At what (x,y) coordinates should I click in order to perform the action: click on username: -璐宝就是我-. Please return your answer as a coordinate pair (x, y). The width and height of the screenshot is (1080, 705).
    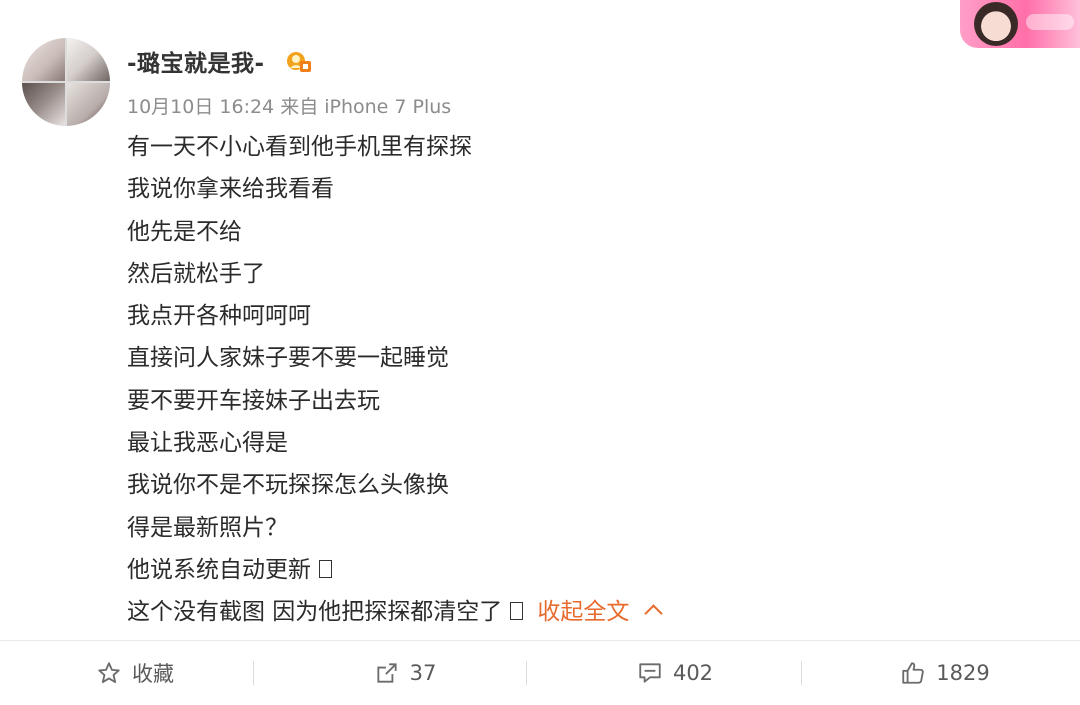
    Looking at the image, I should click on (196, 61).